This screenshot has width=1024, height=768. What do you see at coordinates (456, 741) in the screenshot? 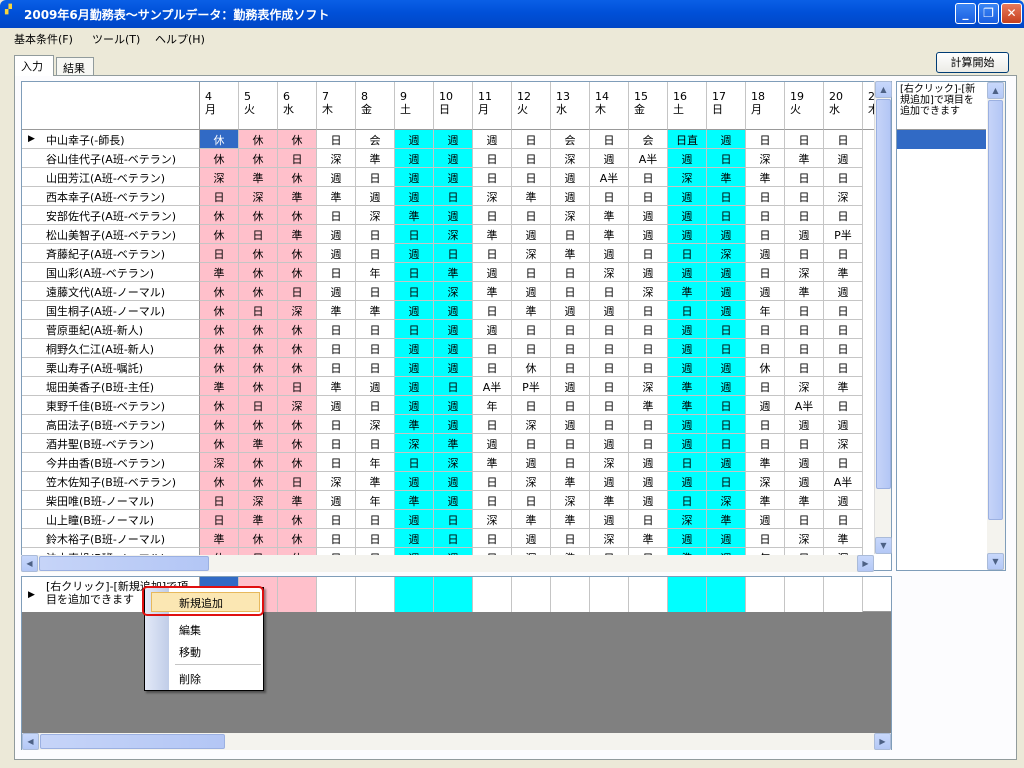
I see `bottom-horizontal-scrollbar: ◀ ▶` at bounding box center [456, 741].